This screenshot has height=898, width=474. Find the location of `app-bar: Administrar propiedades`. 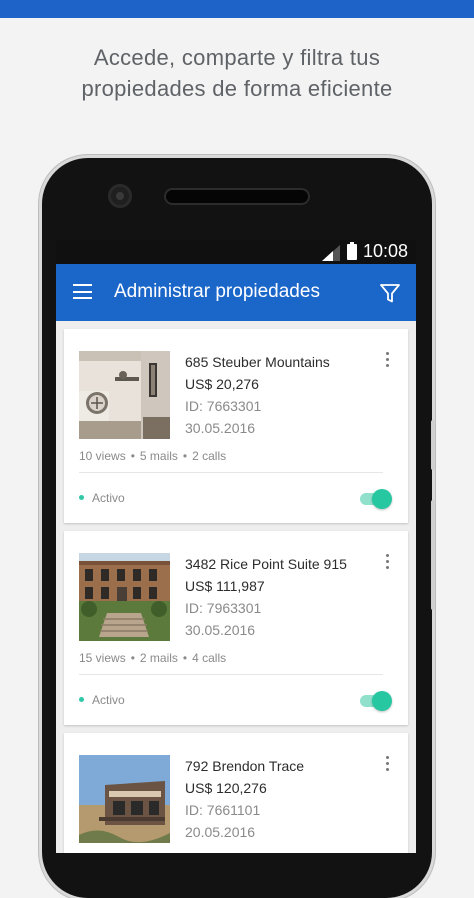

app-bar: Administrar propiedades is located at coordinates (236, 292).